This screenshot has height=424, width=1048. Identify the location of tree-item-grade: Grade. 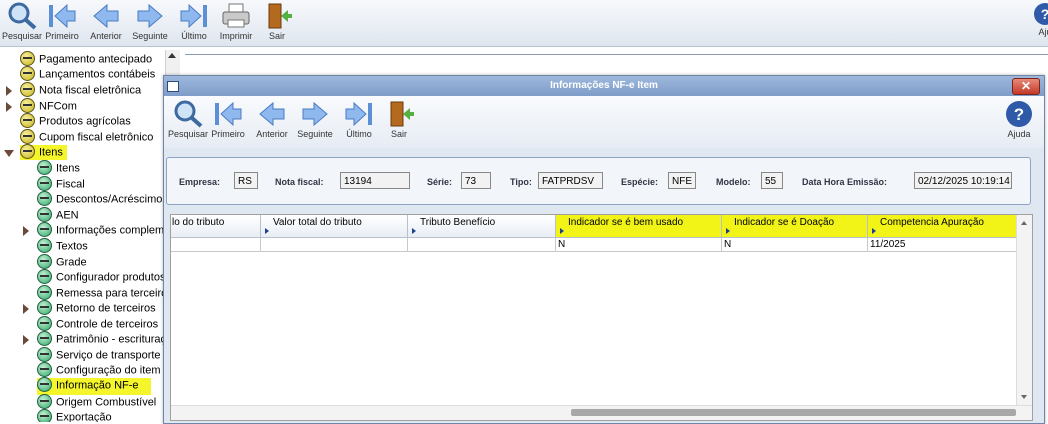
(62, 262).